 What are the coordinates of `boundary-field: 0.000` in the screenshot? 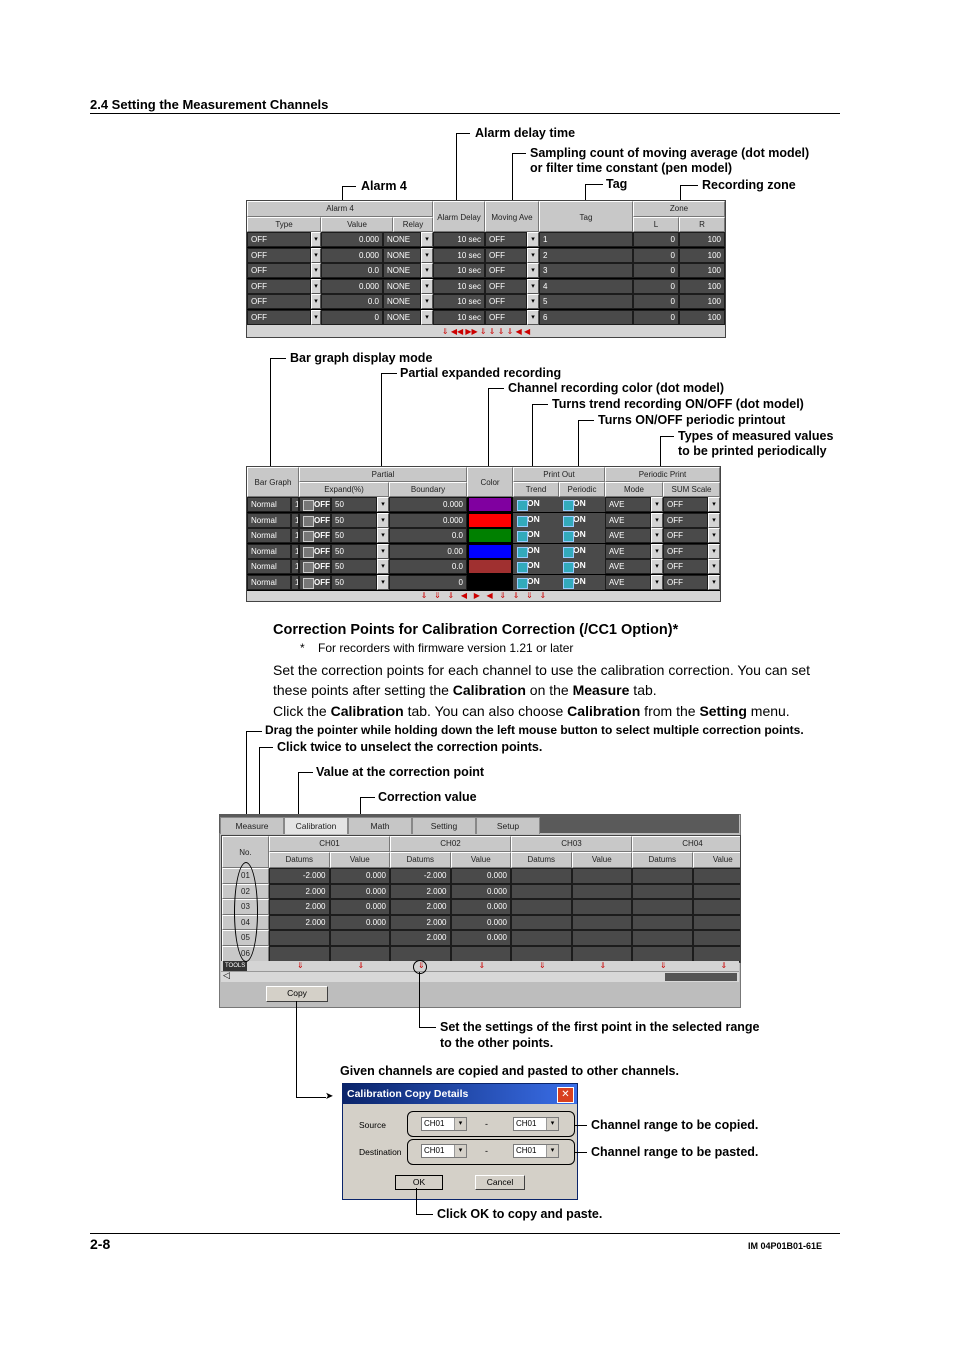 It's located at (428, 520).